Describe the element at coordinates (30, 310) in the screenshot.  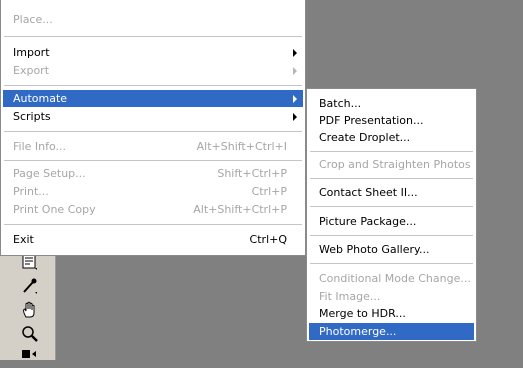
I see `hand-tool-icon` at that location.